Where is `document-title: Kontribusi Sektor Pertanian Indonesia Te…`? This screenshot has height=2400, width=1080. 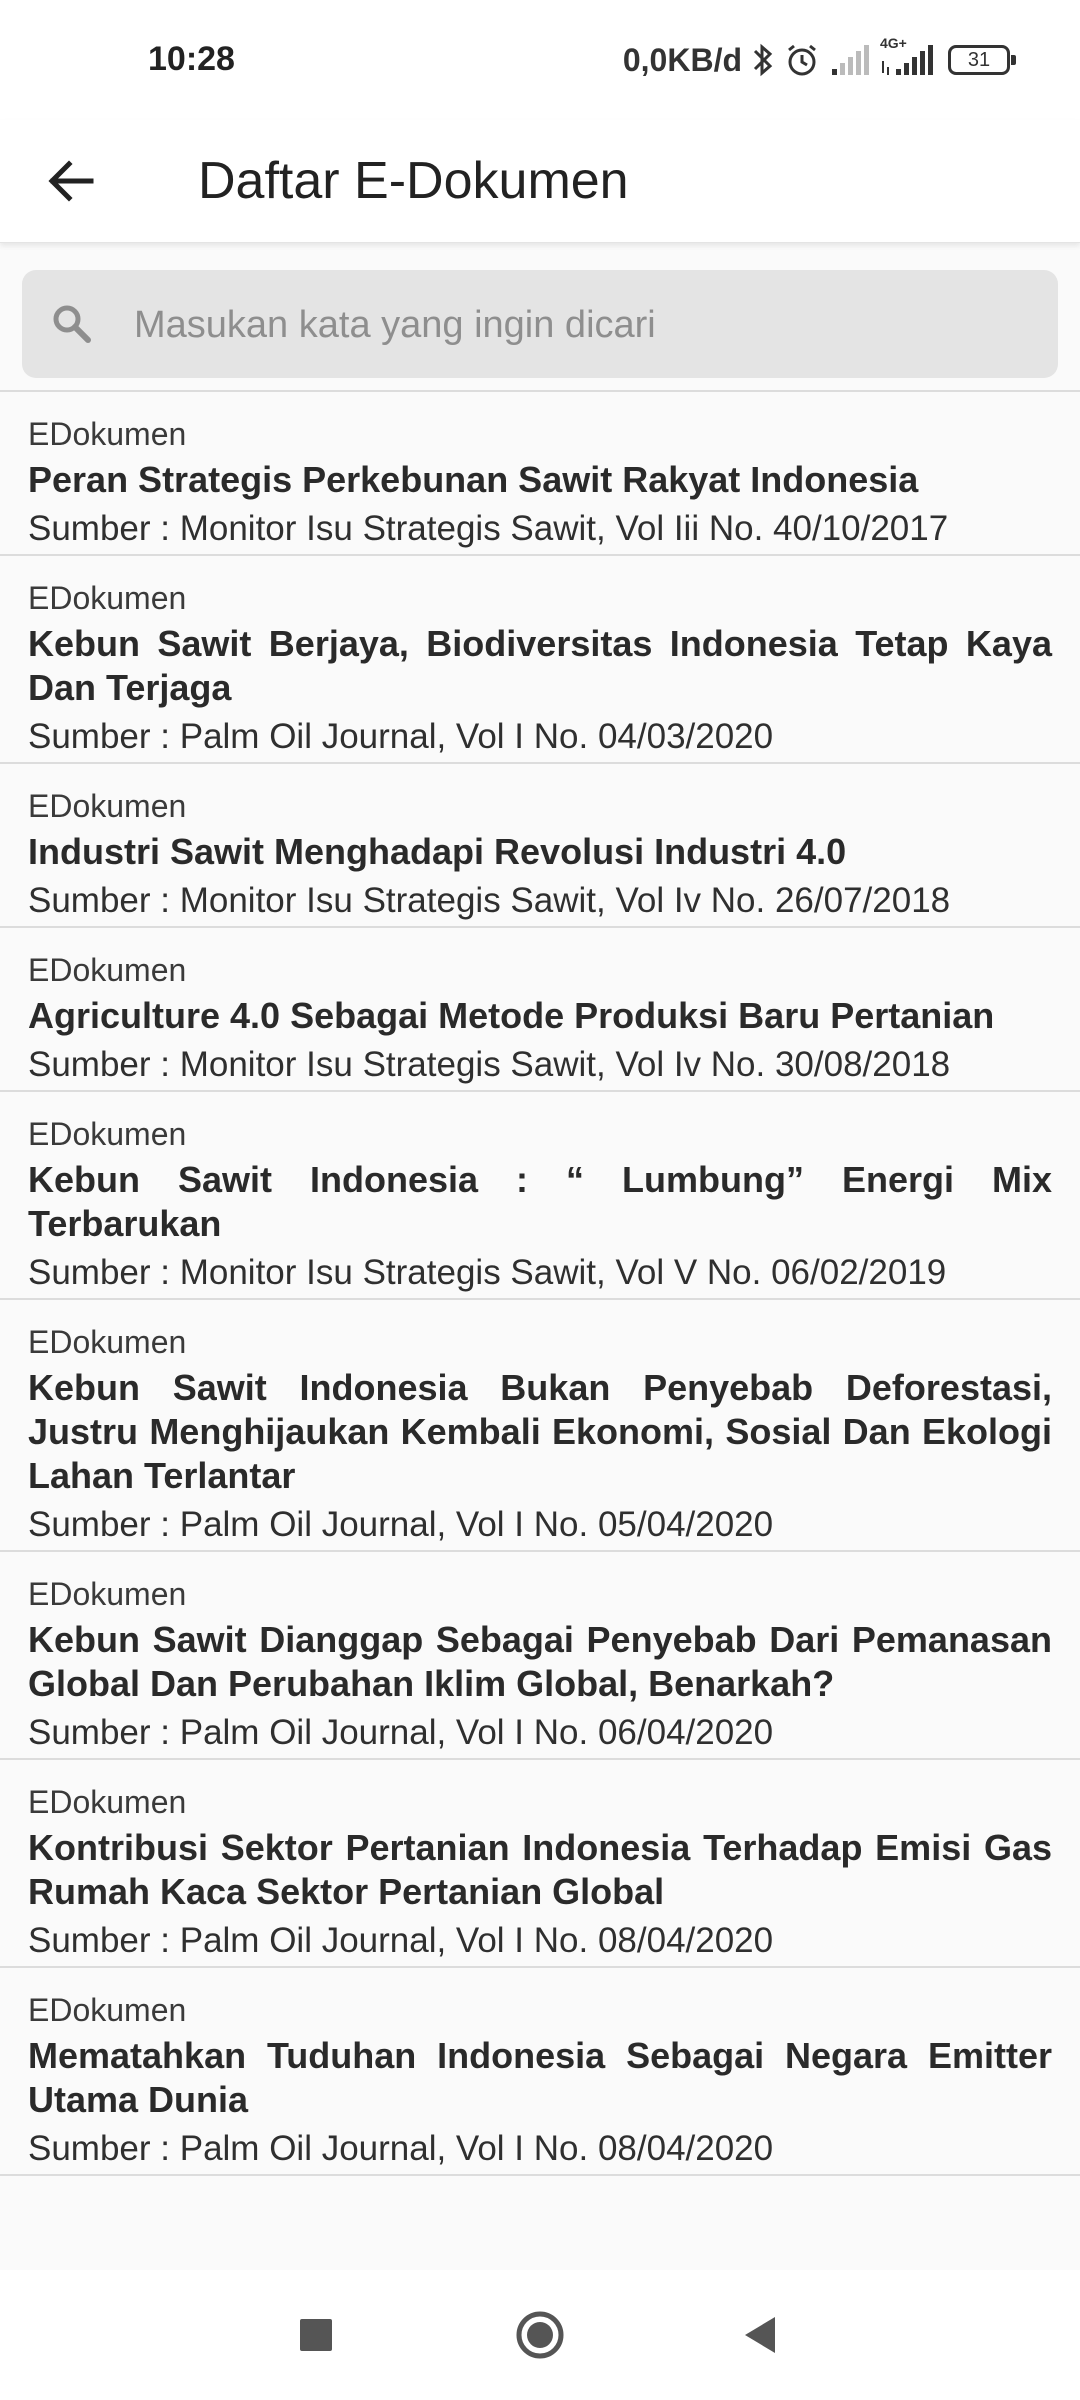
document-title: Kontribusi Sektor Pertanian Indonesia Te… is located at coordinates (540, 1869).